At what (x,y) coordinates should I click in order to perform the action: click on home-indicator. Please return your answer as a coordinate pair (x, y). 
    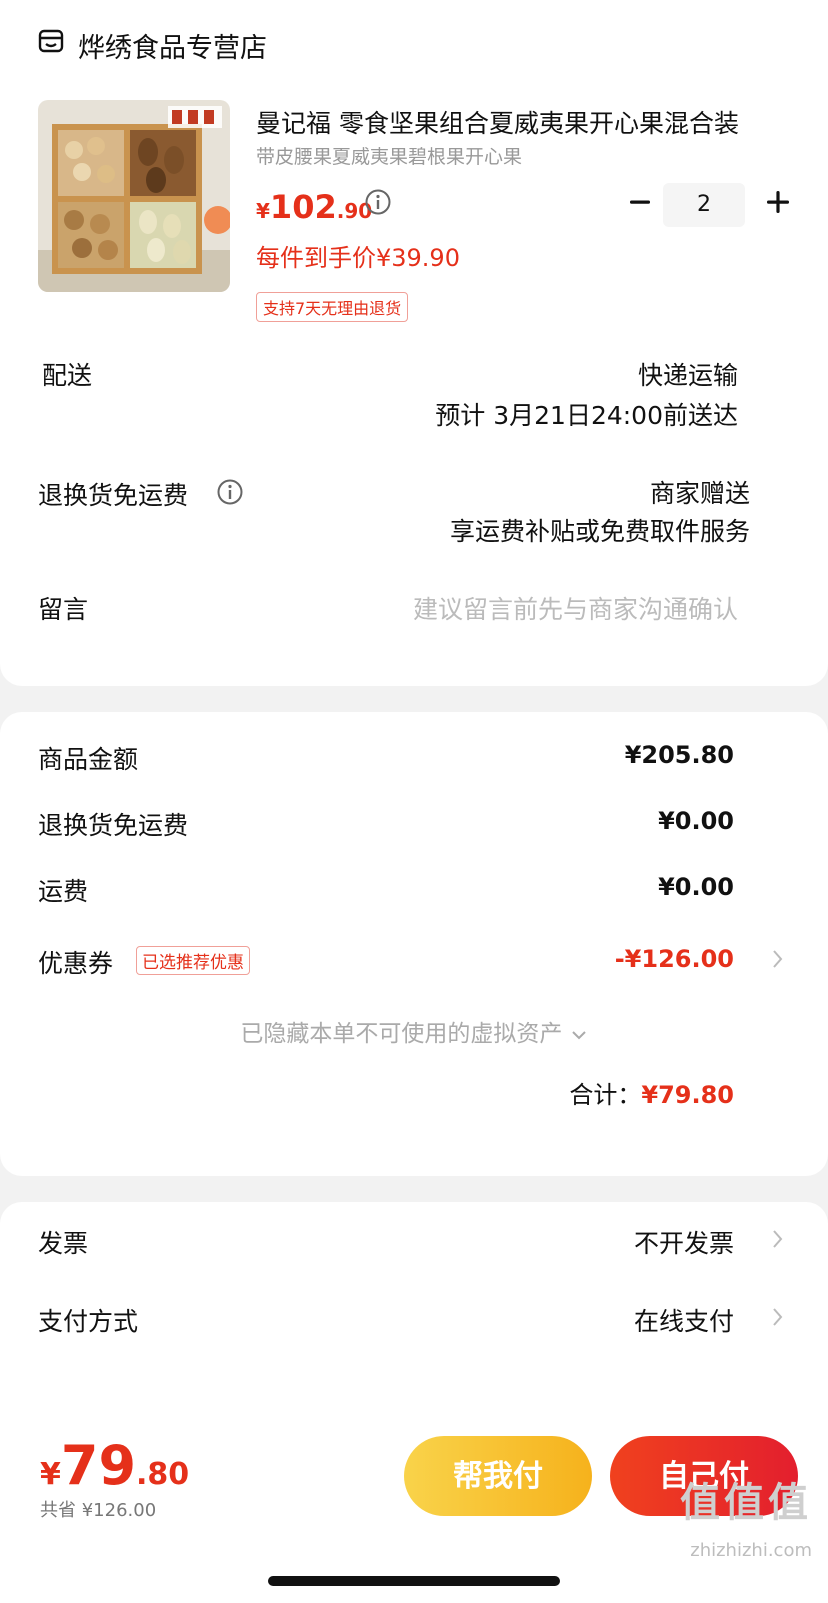
    Looking at the image, I should click on (414, 1581).